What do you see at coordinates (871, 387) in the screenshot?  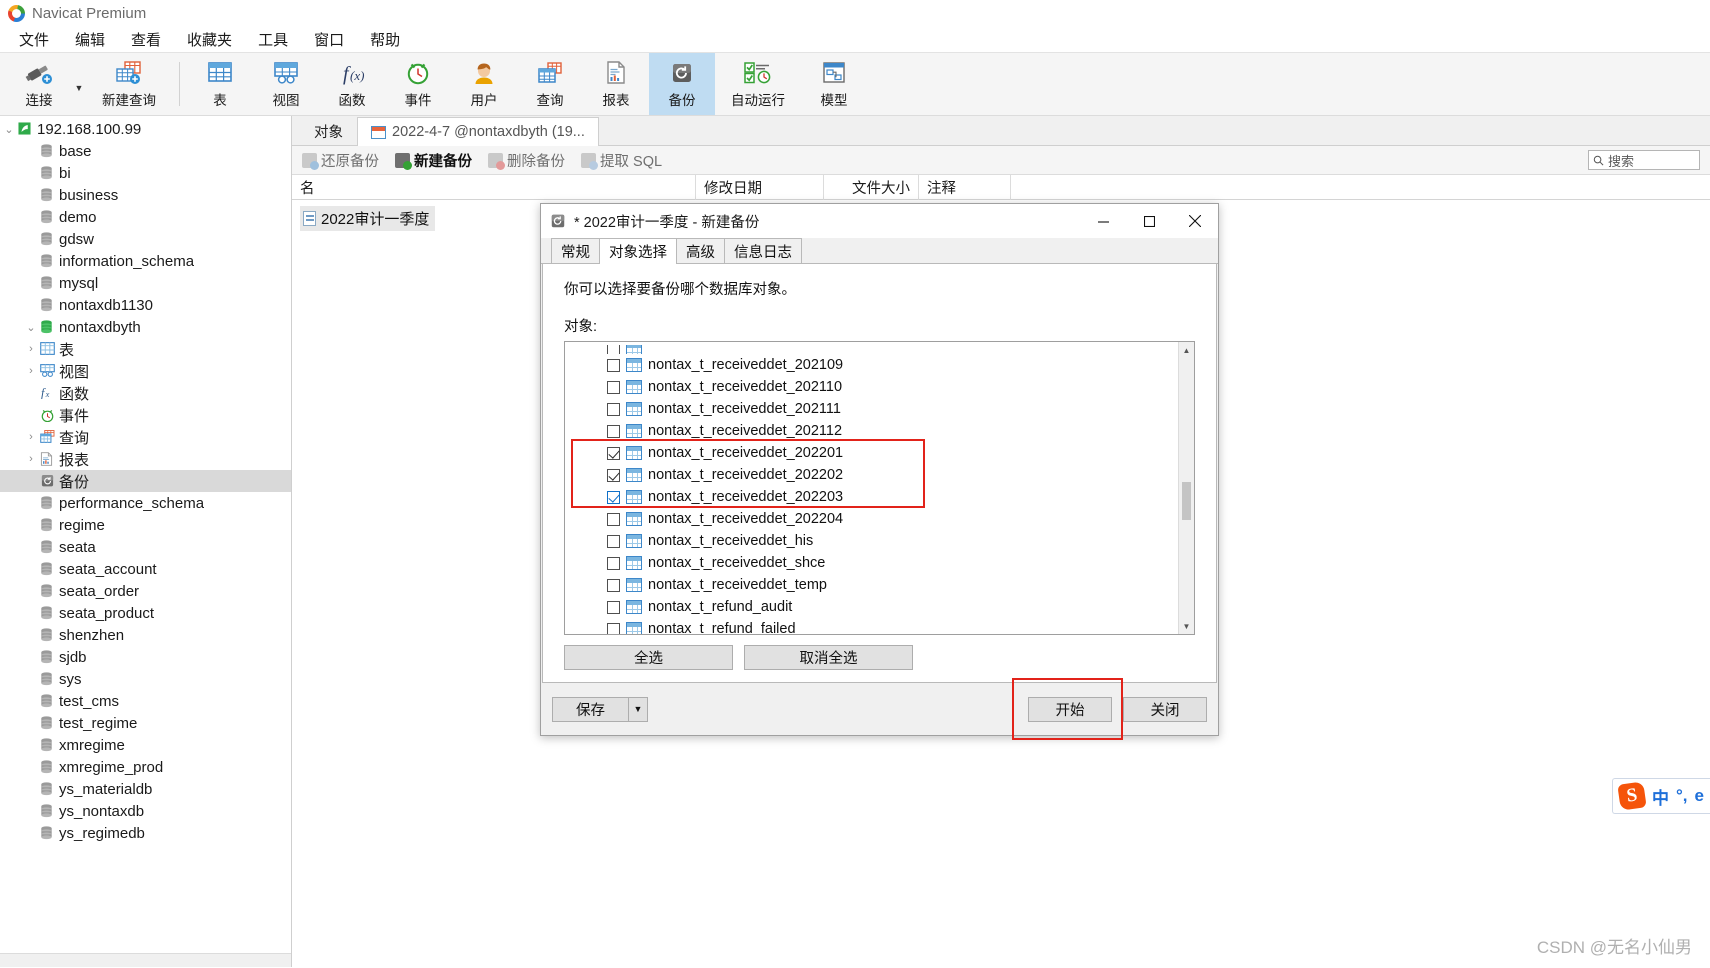 I see `list-item: nontax_t_receiveddet_202110` at bounding box center [871, 387].